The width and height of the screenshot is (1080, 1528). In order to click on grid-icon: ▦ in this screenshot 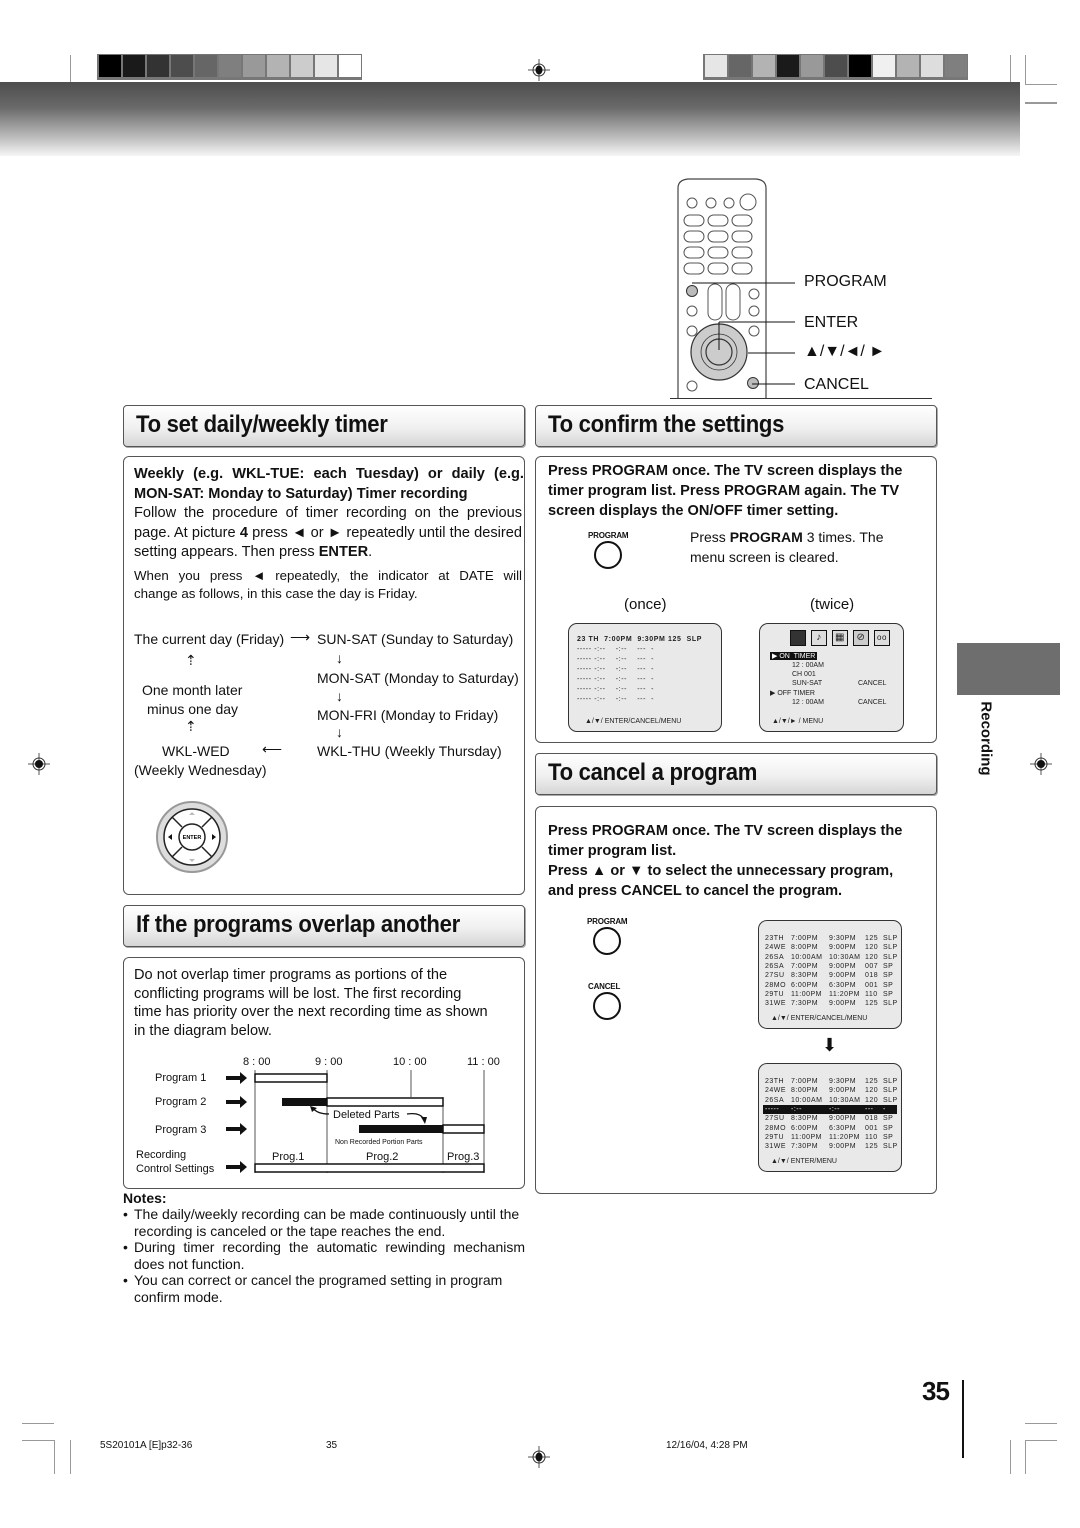, I will do `click(840, 638)`.